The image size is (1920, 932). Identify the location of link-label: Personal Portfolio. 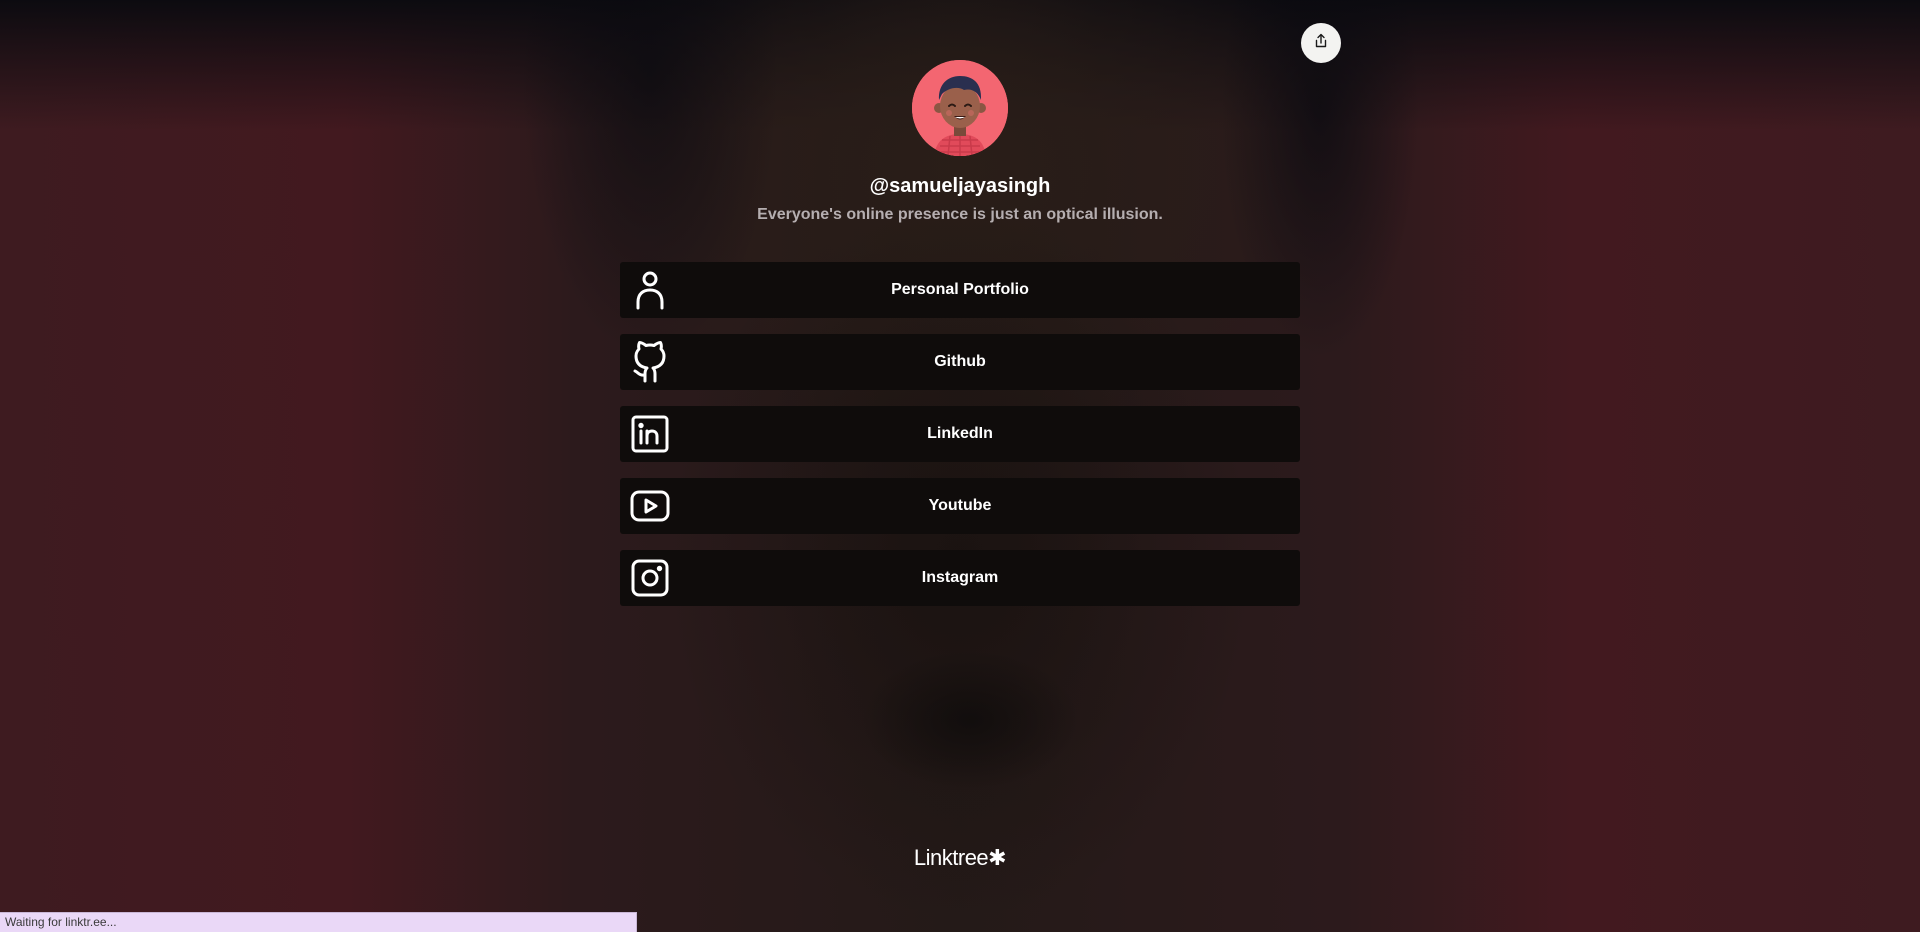
(960, 289).